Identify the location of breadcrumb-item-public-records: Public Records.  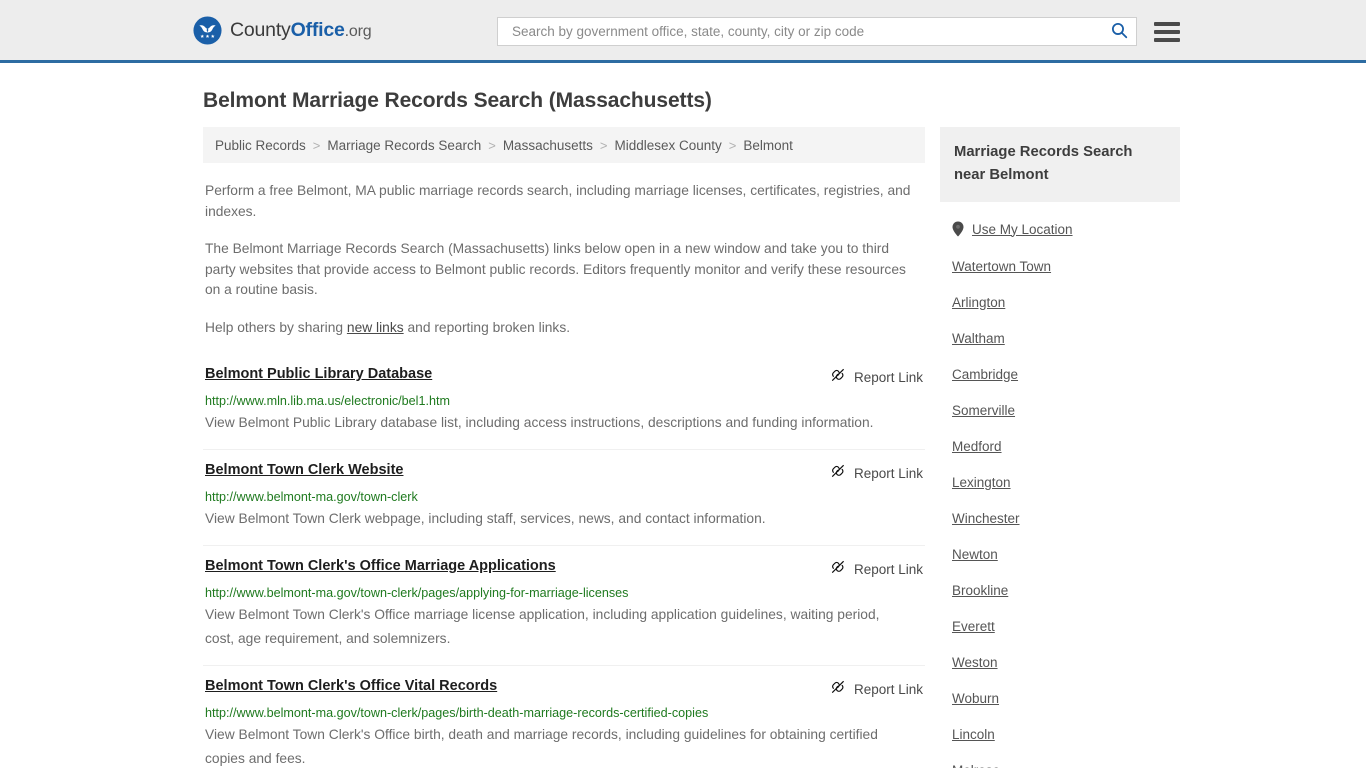
(260, 145).